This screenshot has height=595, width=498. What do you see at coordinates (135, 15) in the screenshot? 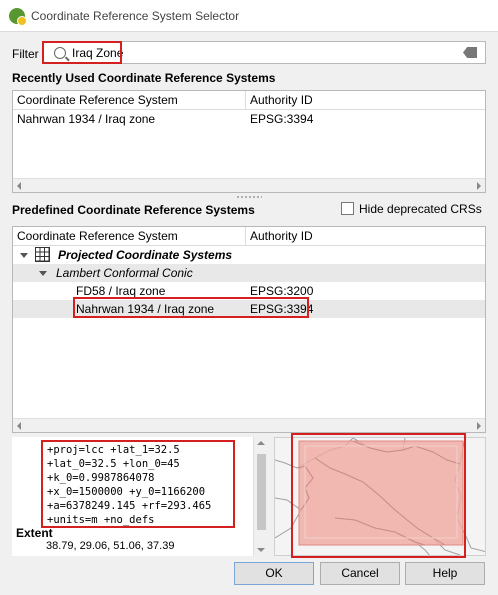
I see `window-title: Coordinate Reference System Selector` at bounding box center [135, 15].